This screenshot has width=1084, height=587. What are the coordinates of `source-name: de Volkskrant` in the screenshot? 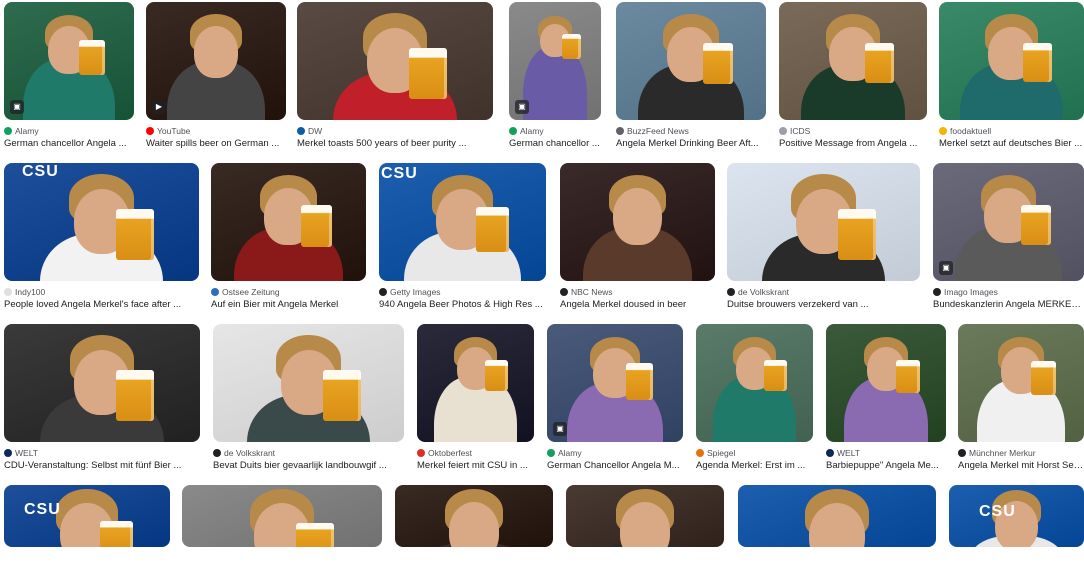 It's located at (764, 292).